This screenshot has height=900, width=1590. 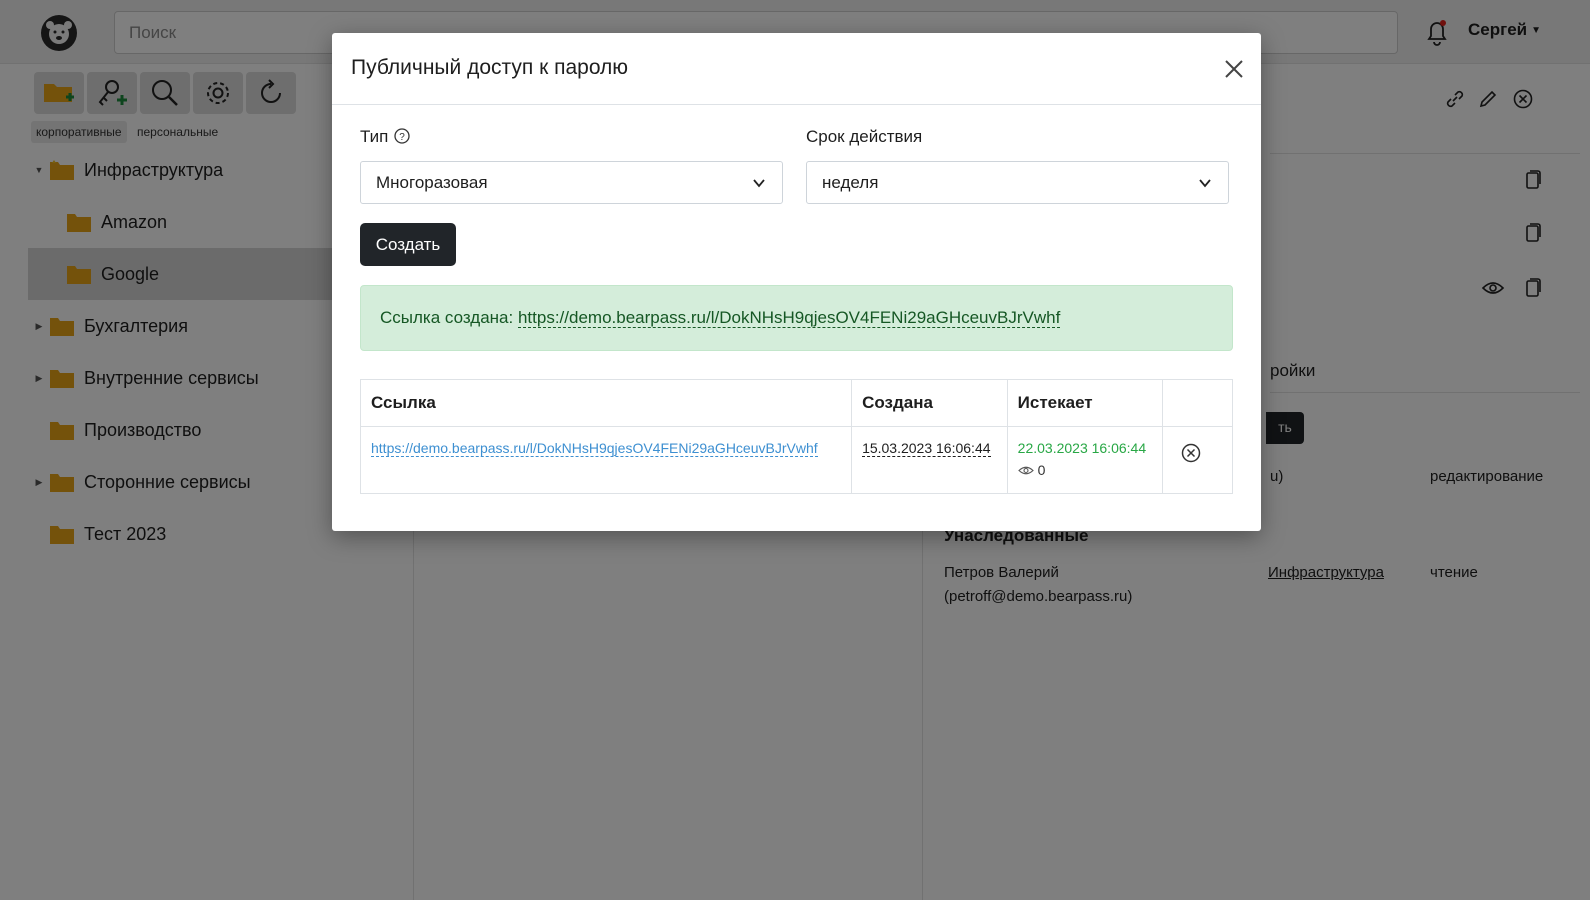 What do you see at coordinates (374, 136) in the screenshot?
I see `type-label: Тип` at bounding box center [374, 136].